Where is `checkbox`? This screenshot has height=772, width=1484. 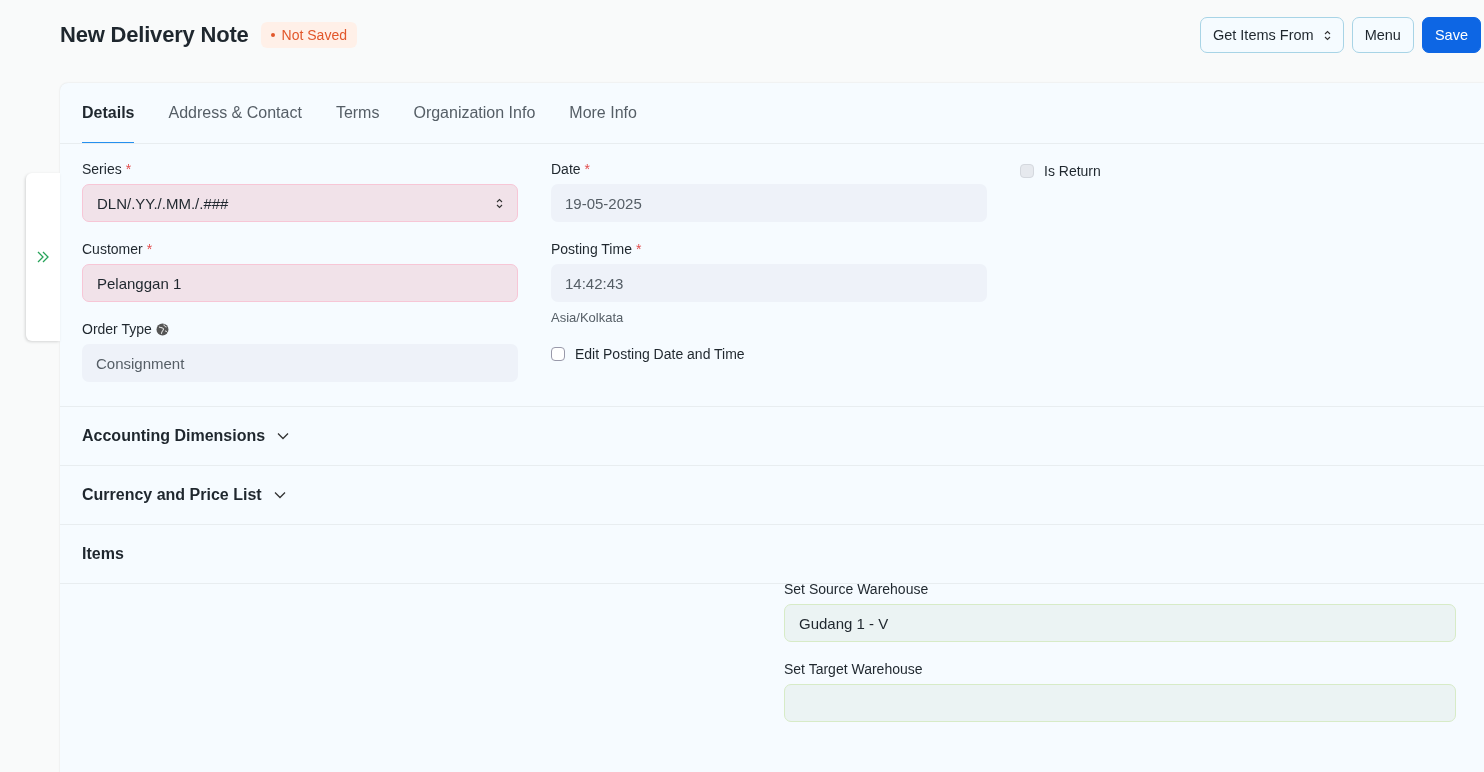
checkbox is located at coordinates (558, 354).